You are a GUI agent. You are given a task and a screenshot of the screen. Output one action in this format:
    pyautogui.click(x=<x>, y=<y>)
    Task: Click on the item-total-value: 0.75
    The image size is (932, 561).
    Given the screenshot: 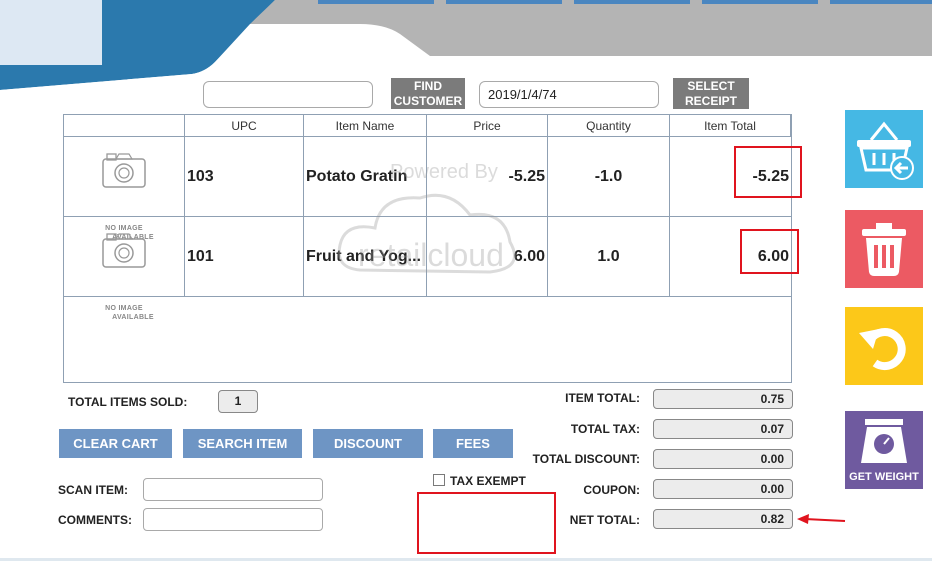 What is the action you would take?
    pyautogui.click(x=723, y=399)
    